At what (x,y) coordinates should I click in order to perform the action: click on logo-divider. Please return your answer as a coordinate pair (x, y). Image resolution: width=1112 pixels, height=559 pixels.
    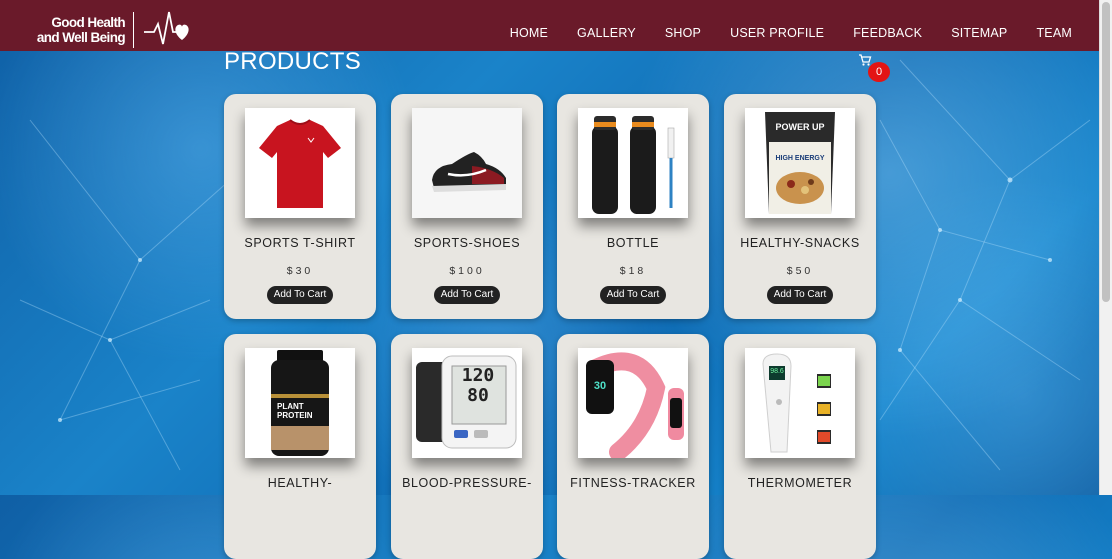
    Looking at the image, I should click on (133, 30).